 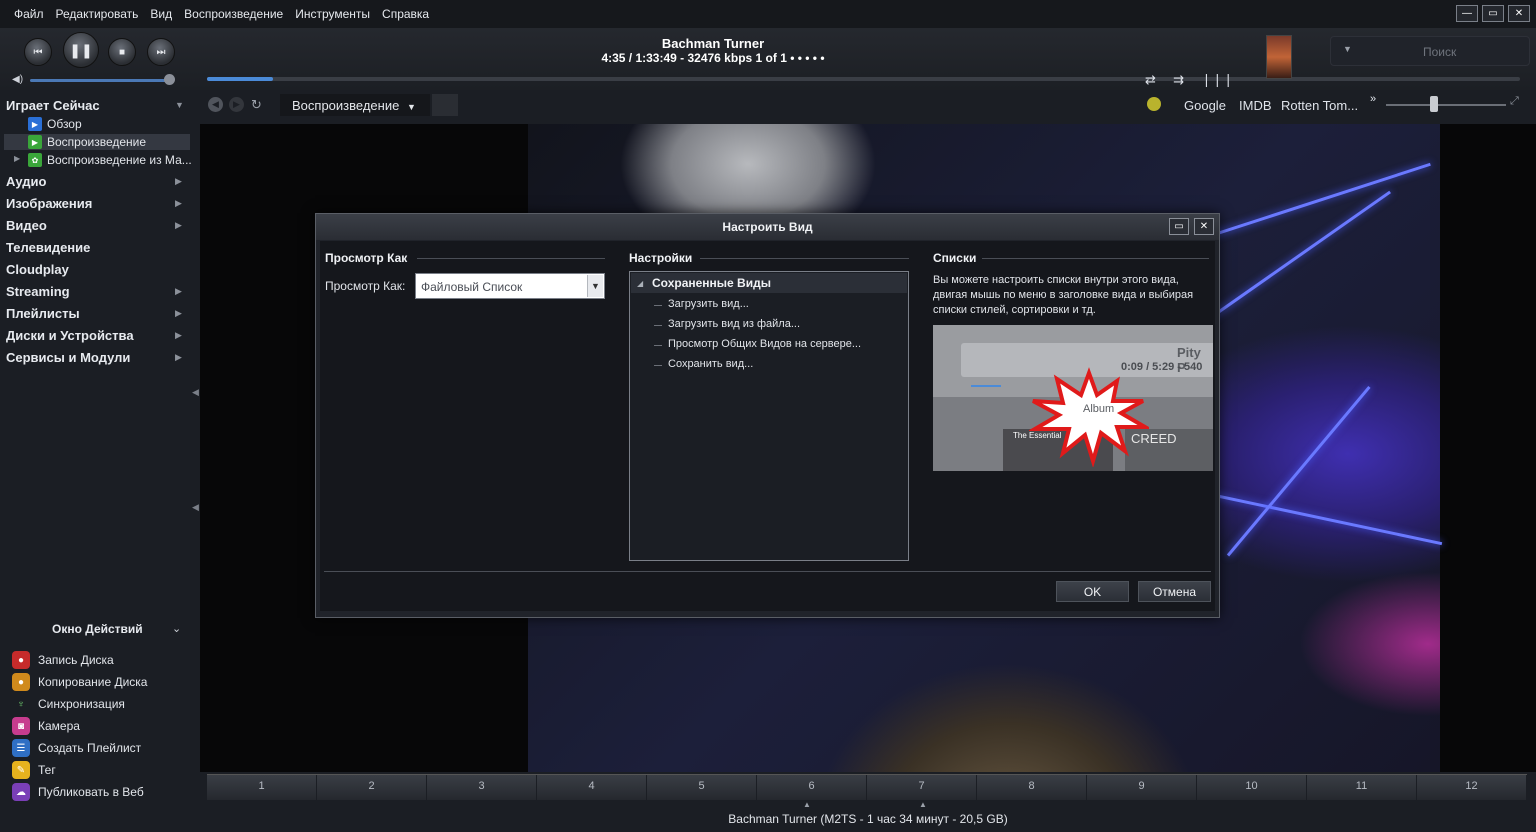 What do you see at coordinates (332, 14) in the screenshot?
I see `menu-tools: Инструменты` at bounding box center [332, 14].